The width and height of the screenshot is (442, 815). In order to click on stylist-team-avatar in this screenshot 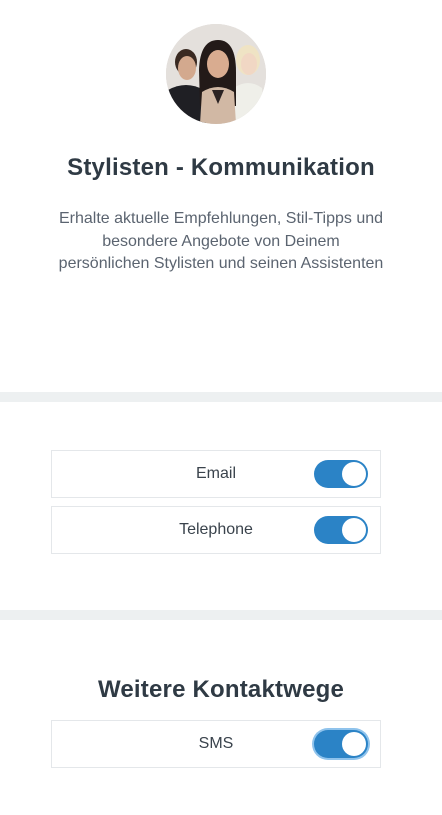, I will do `click(216, 74)`.